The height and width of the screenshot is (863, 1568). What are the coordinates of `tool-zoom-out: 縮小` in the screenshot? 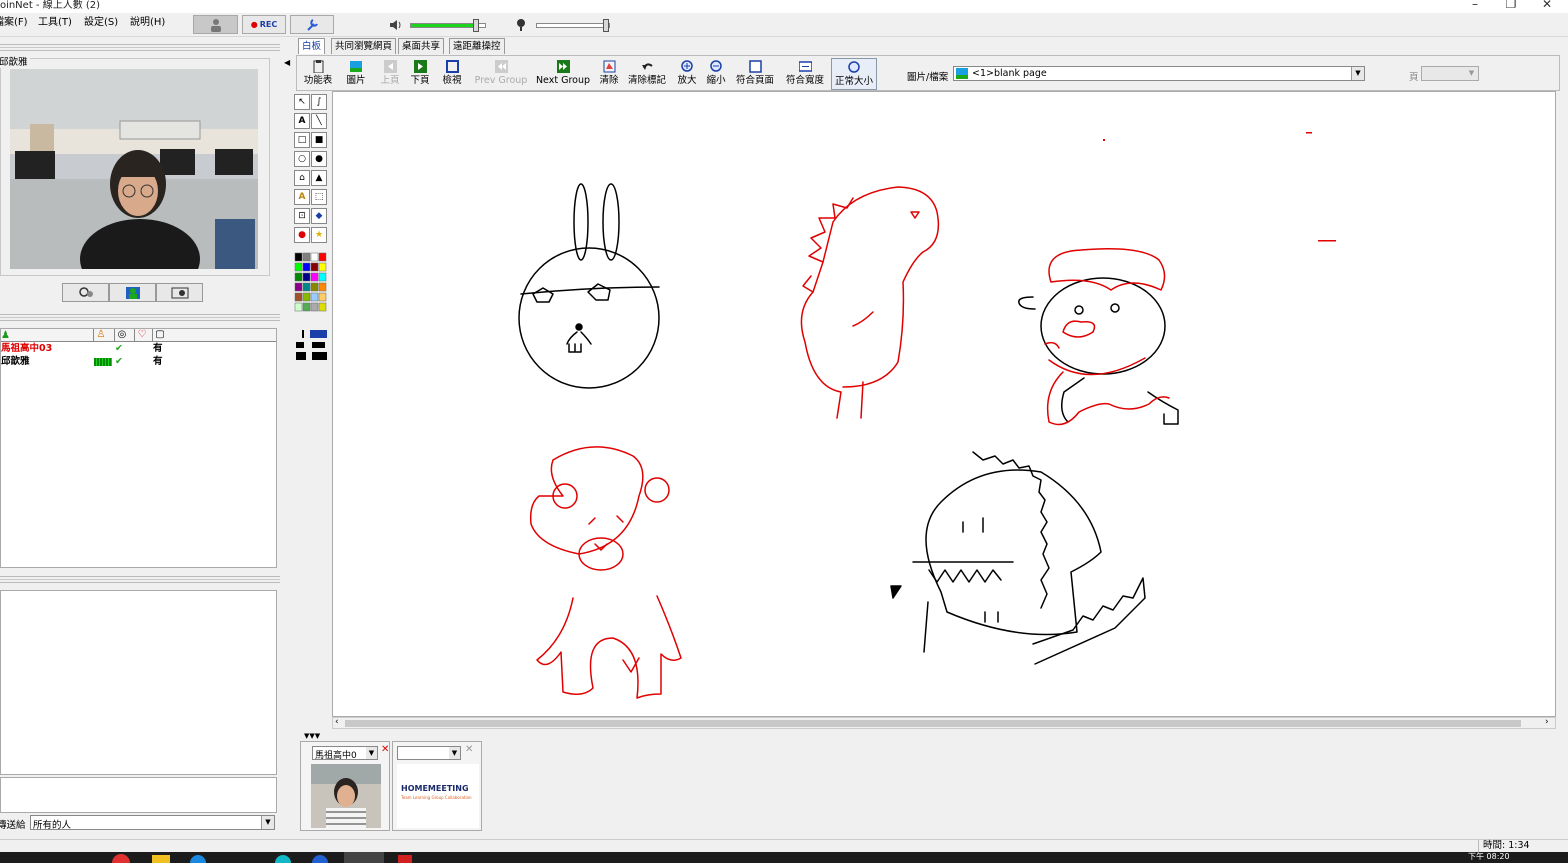 It's located at (716, 72).